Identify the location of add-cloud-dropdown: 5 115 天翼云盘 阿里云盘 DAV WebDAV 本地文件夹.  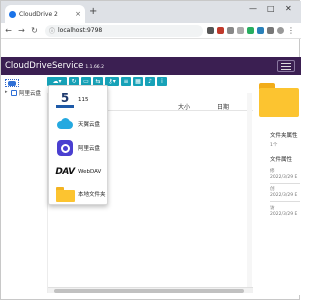
(78, 145).